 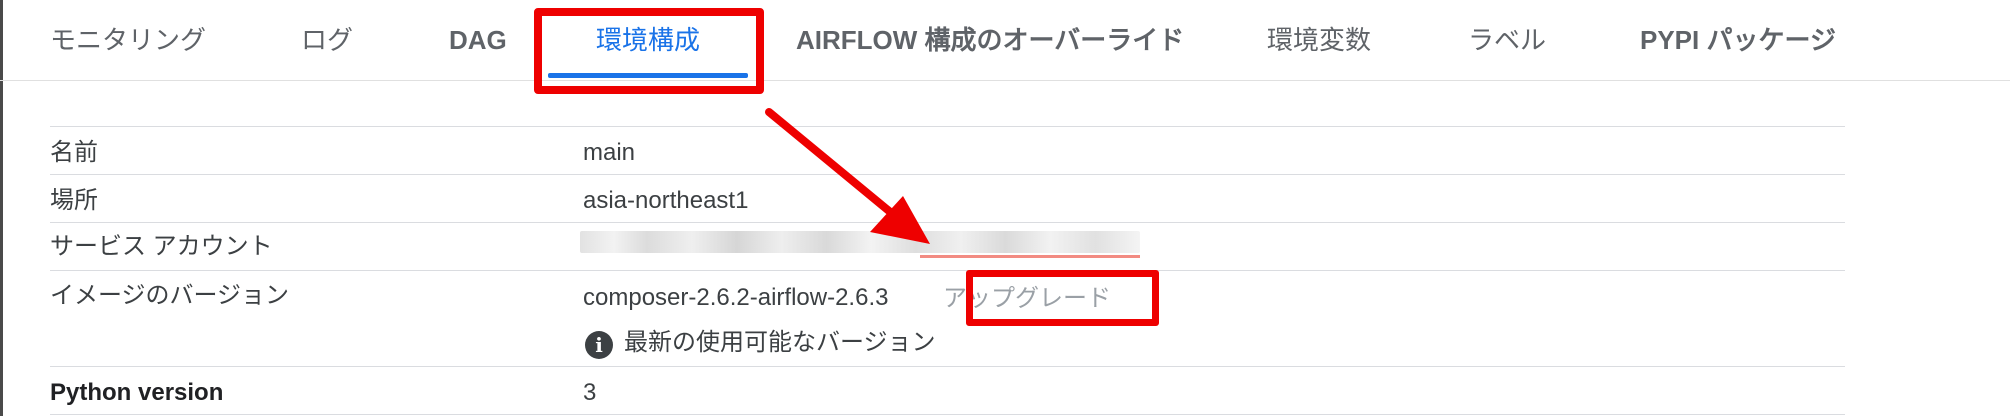 What do you see at coordinates (609, 152) in the screenshot?
I see `row-value: main` at bounding box center [609, 152].